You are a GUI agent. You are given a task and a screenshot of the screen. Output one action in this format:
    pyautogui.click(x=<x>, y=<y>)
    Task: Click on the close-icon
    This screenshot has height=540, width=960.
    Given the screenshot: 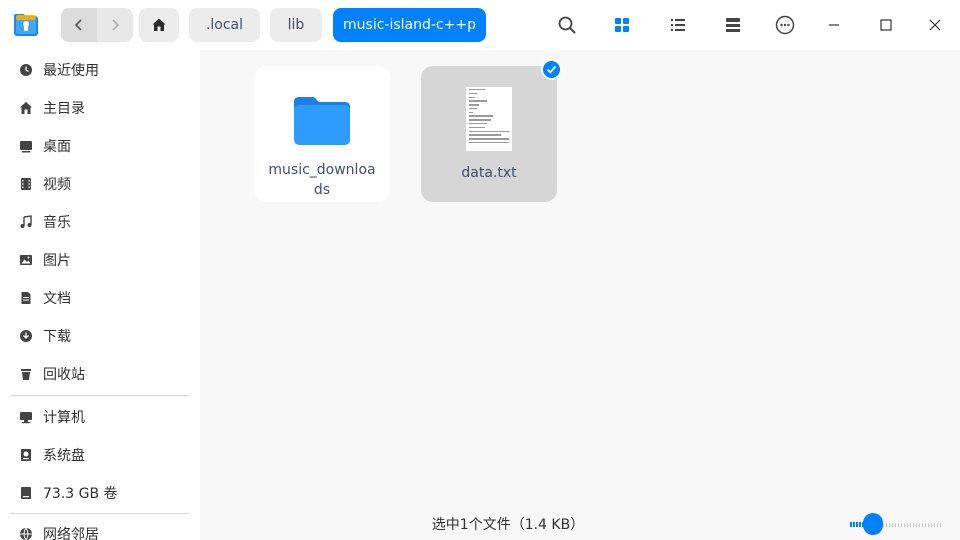 What is the action you would take?
    pyautogui.click(x=935, y=25)
    